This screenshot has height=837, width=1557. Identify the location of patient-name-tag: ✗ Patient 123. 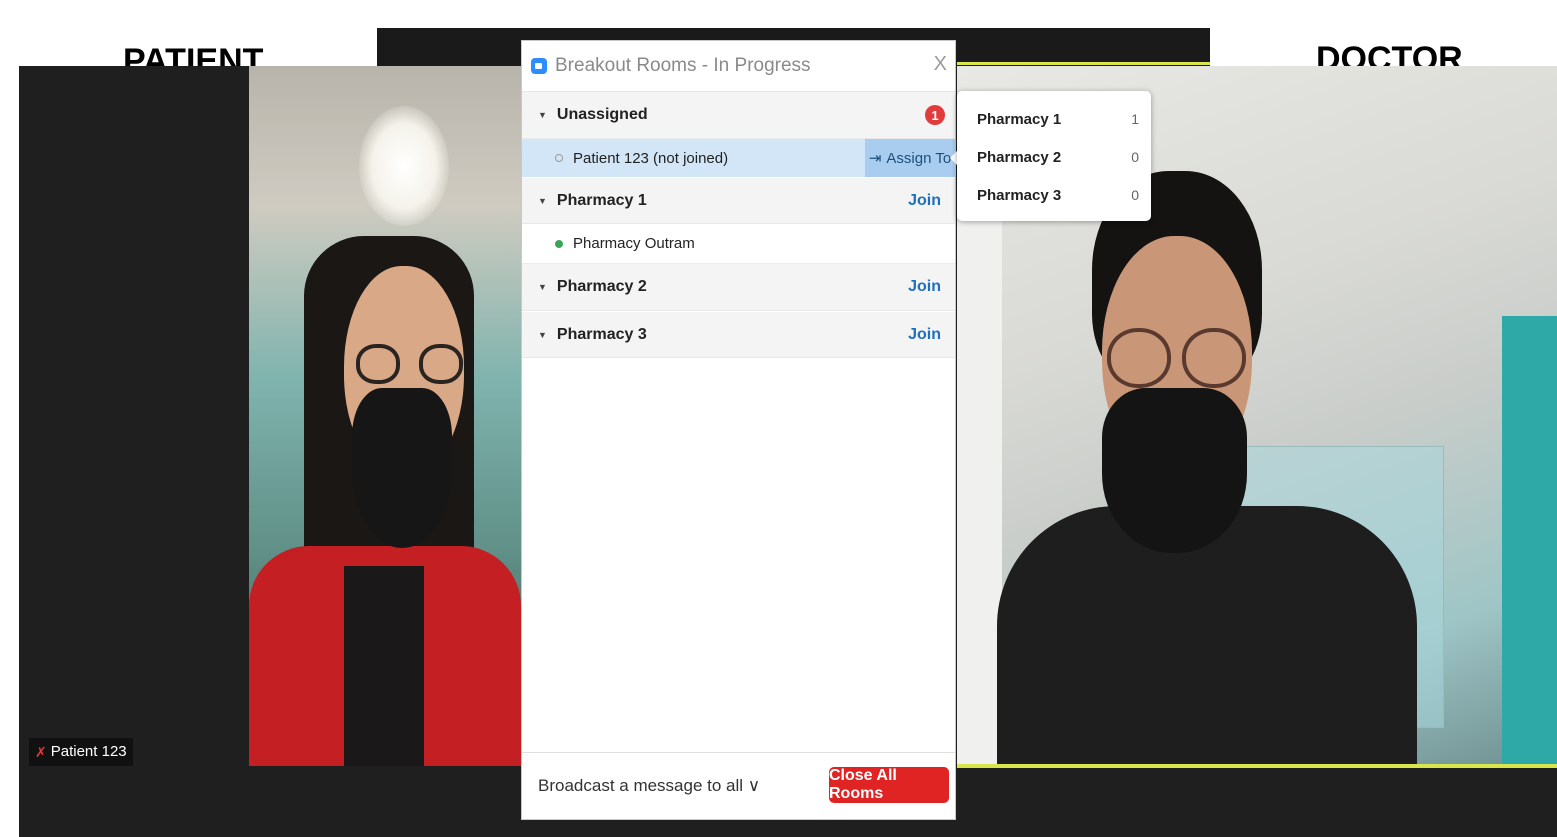
(81, 752).